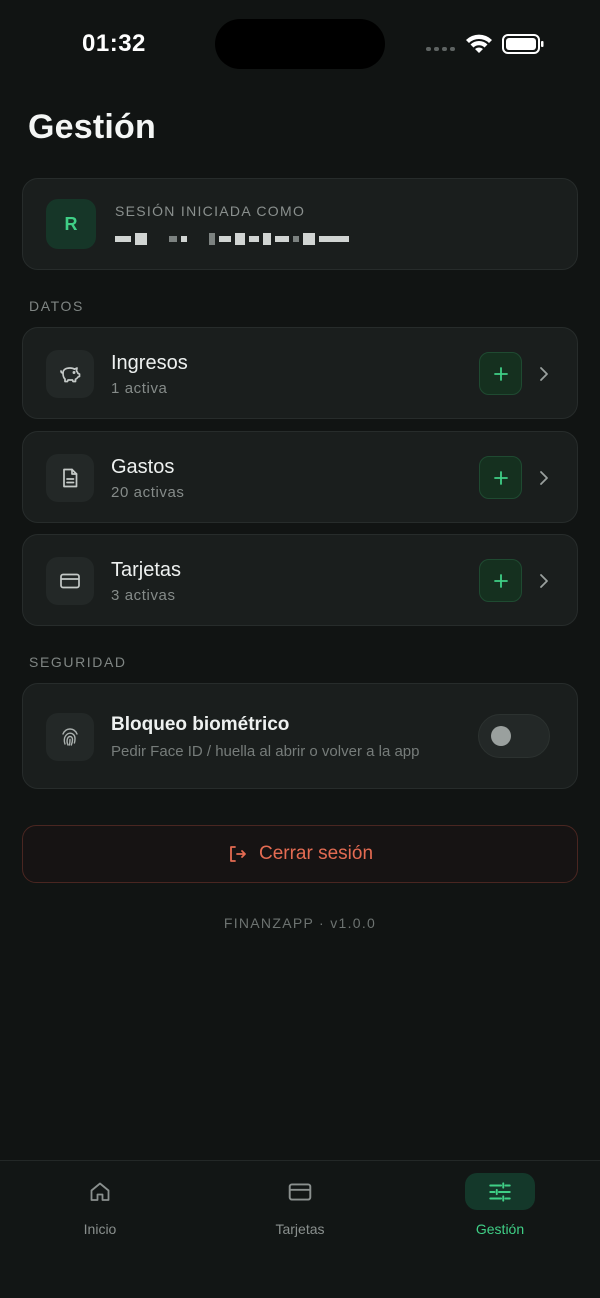 The width and height of the screenshot is (600, 1298). What do you see at coordinates (114, 43) in the screenshot?
I see `status-time: 01:32` at bounding box center [114, 43].